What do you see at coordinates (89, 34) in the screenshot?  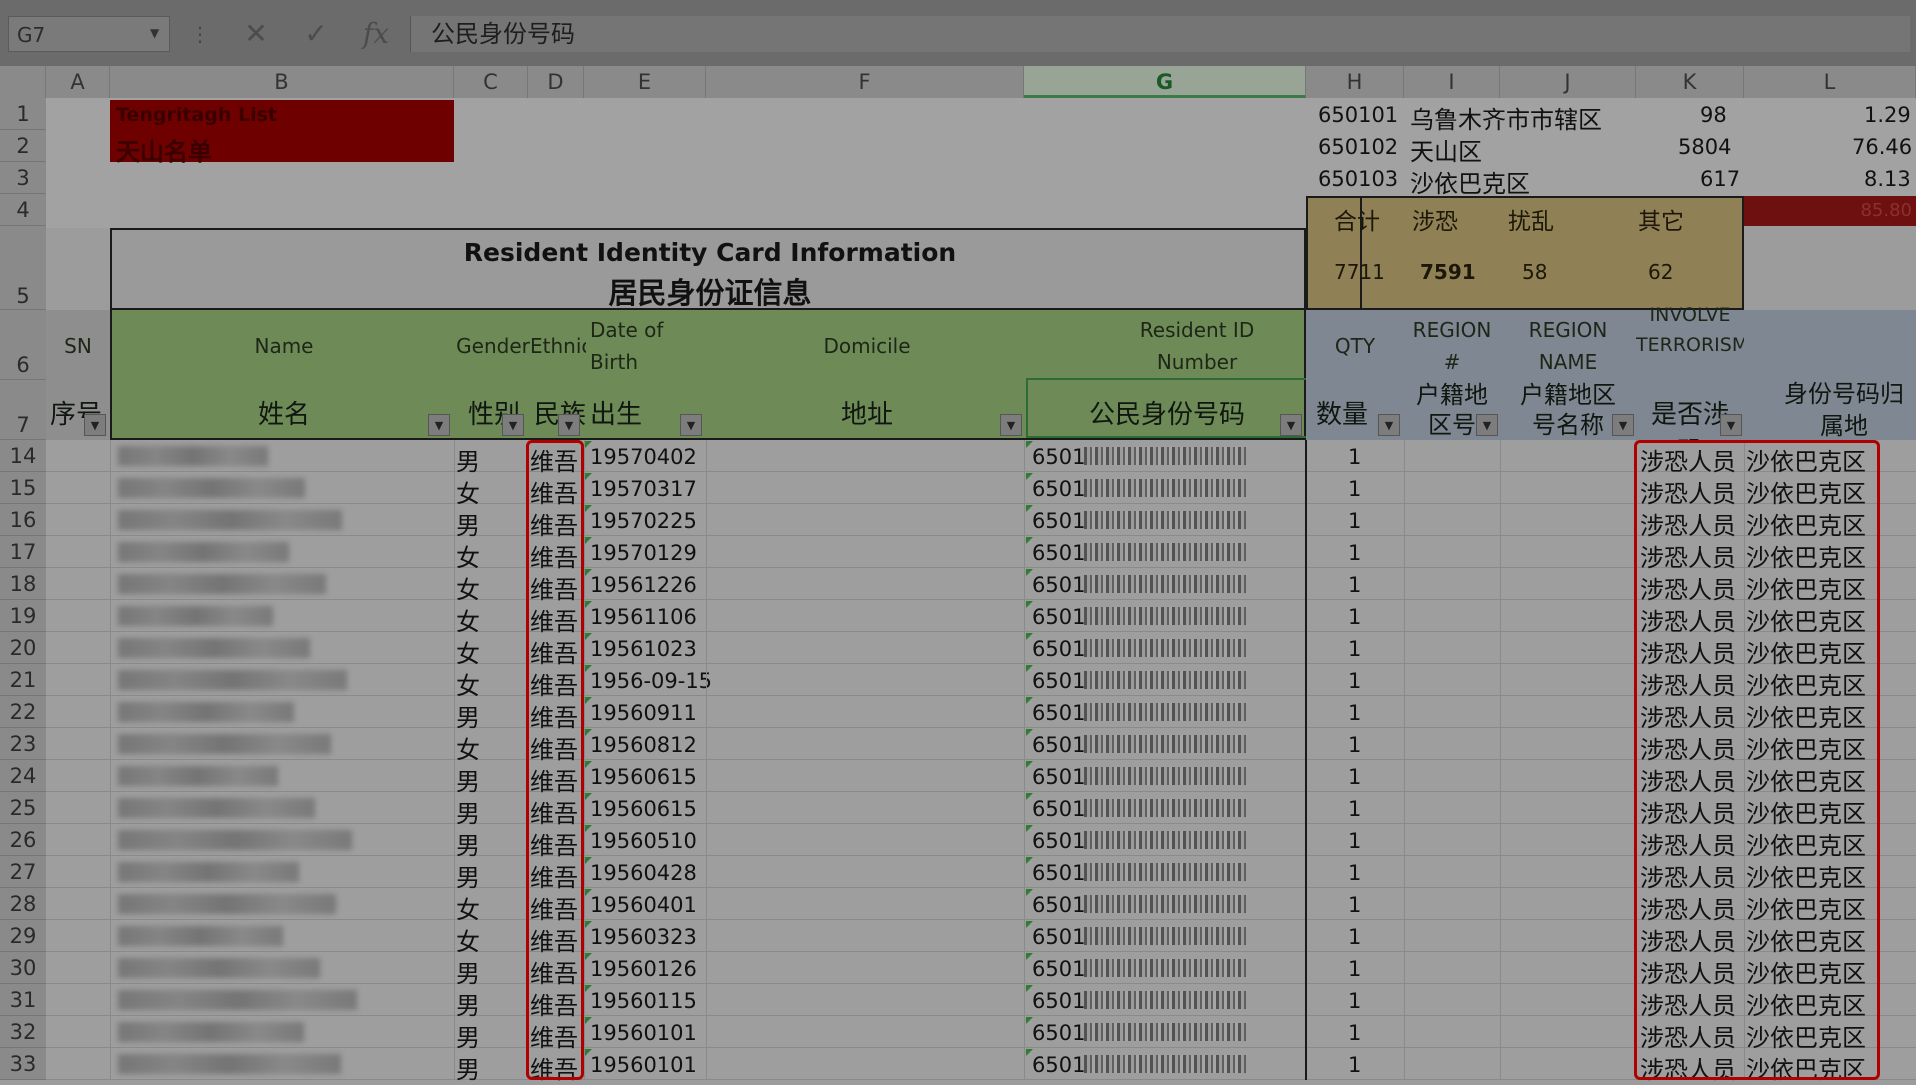 I see `name-box: G7` at bounding box center [89, 34].